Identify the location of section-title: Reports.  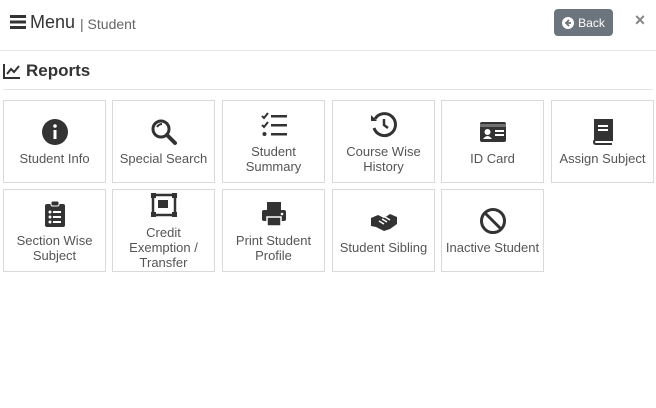
(46, 71).